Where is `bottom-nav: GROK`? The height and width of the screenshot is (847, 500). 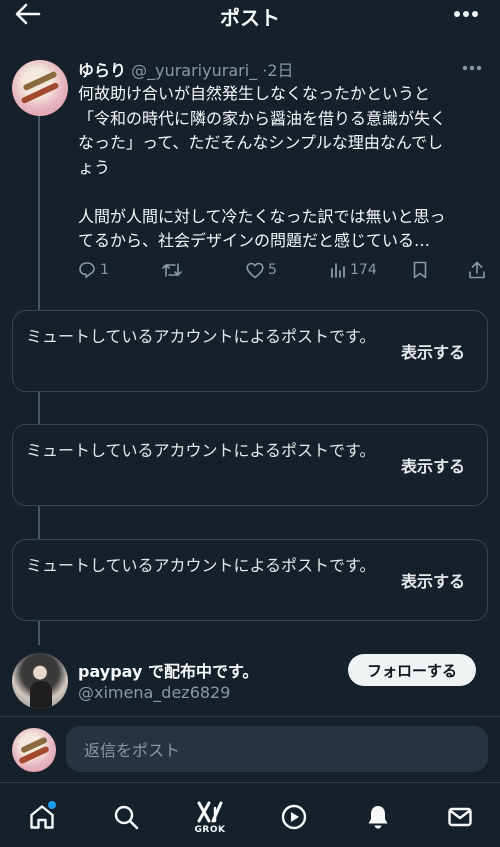
bottom-nav: GROK is located at coordinates (250, 814).